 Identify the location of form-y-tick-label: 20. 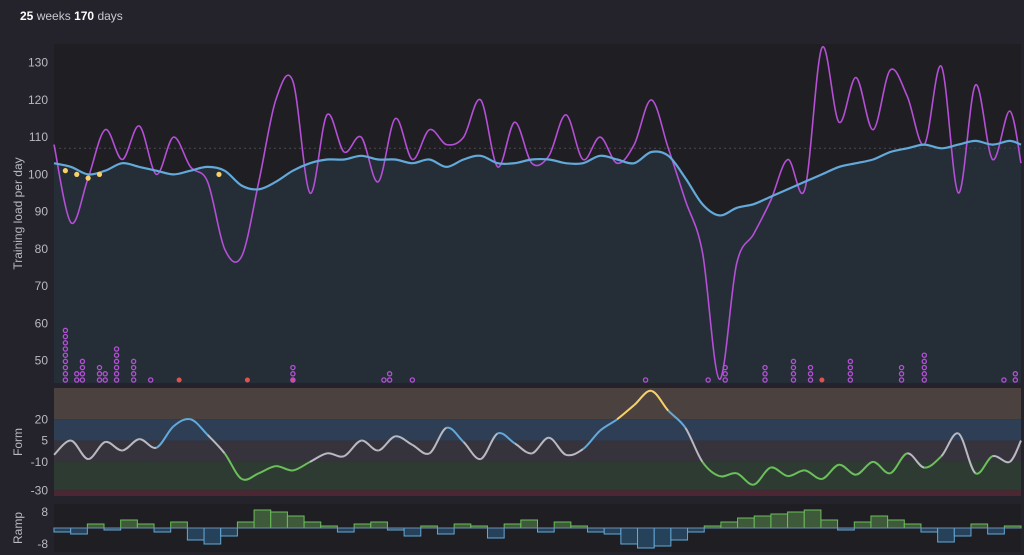
(42, 419).